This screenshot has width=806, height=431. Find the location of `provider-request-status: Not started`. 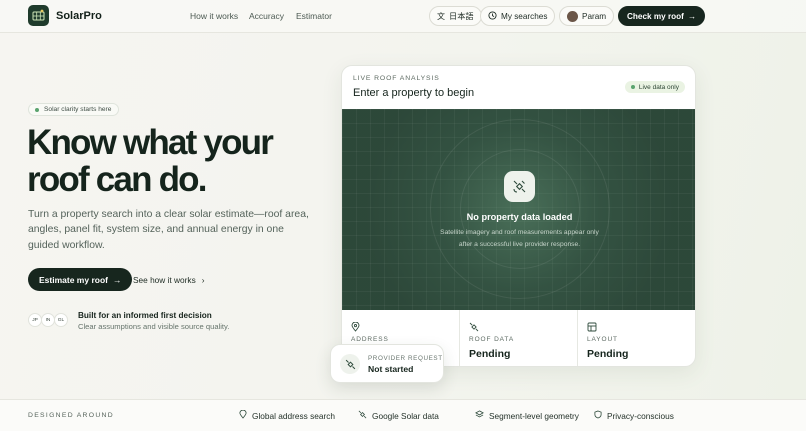

provider-request-status: Not started is located at coordinates (391, 369).